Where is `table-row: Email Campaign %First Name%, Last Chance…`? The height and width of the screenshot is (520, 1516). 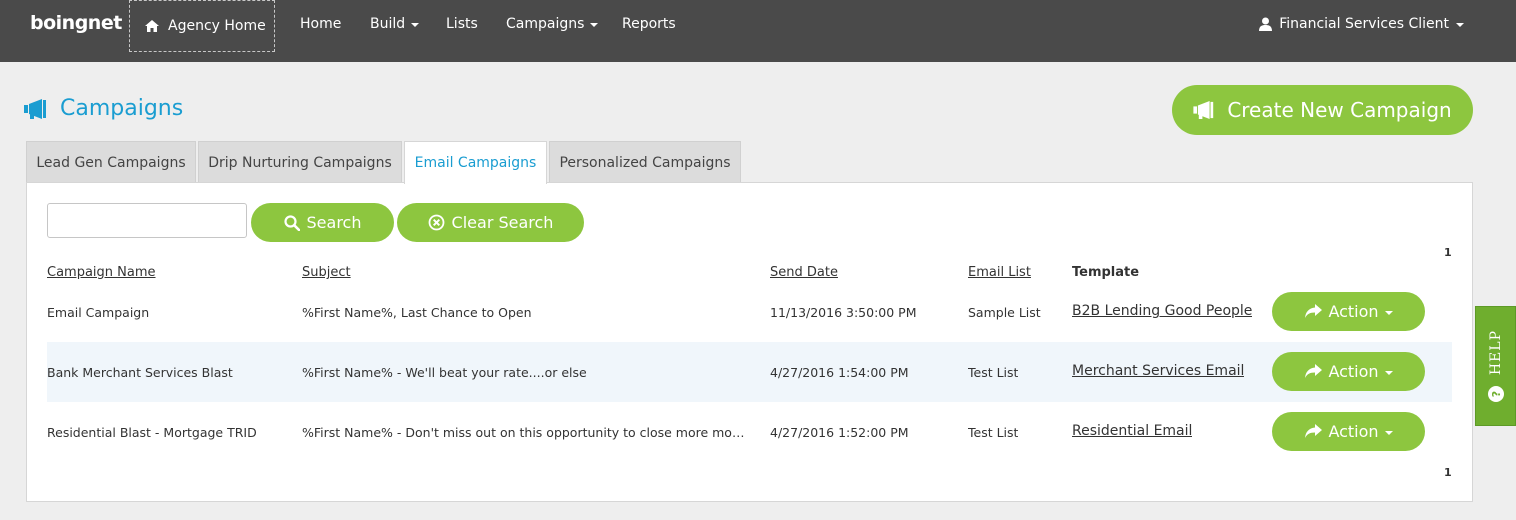 table-row: Email Campaign %First Name%, Last Chance… is located at coordinates (749, 312).